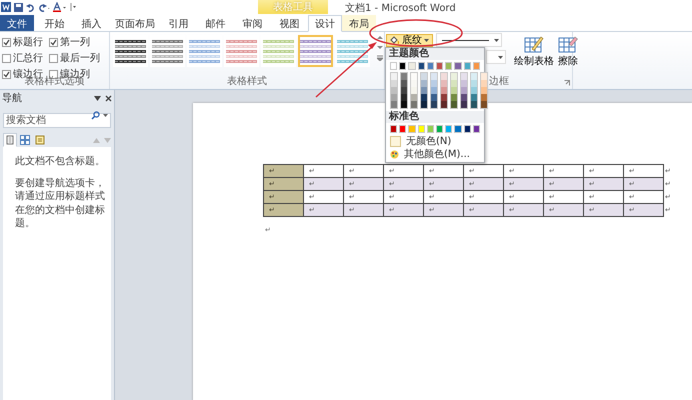 The width and height of the screenshot is (692, 400). Describe the element at coordinates (496, 57) in the screenshot. I see `pen-weight-dropdown` at that location.